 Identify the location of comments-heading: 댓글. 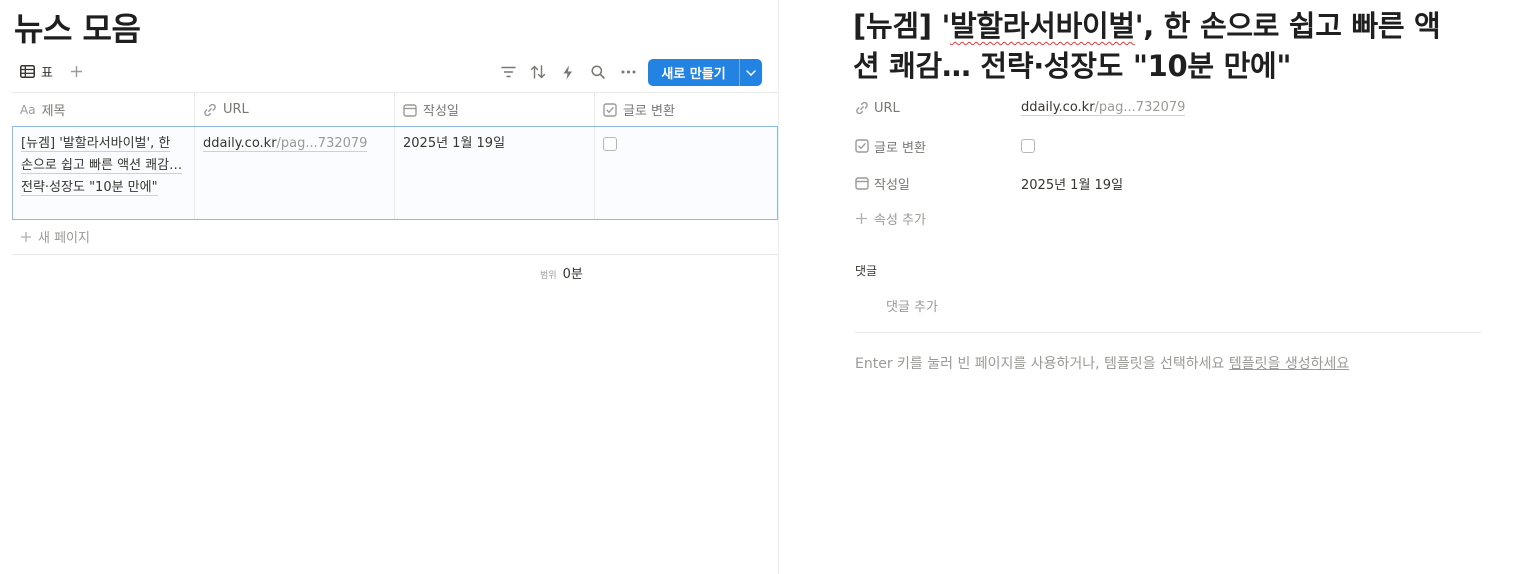
(866, 271).